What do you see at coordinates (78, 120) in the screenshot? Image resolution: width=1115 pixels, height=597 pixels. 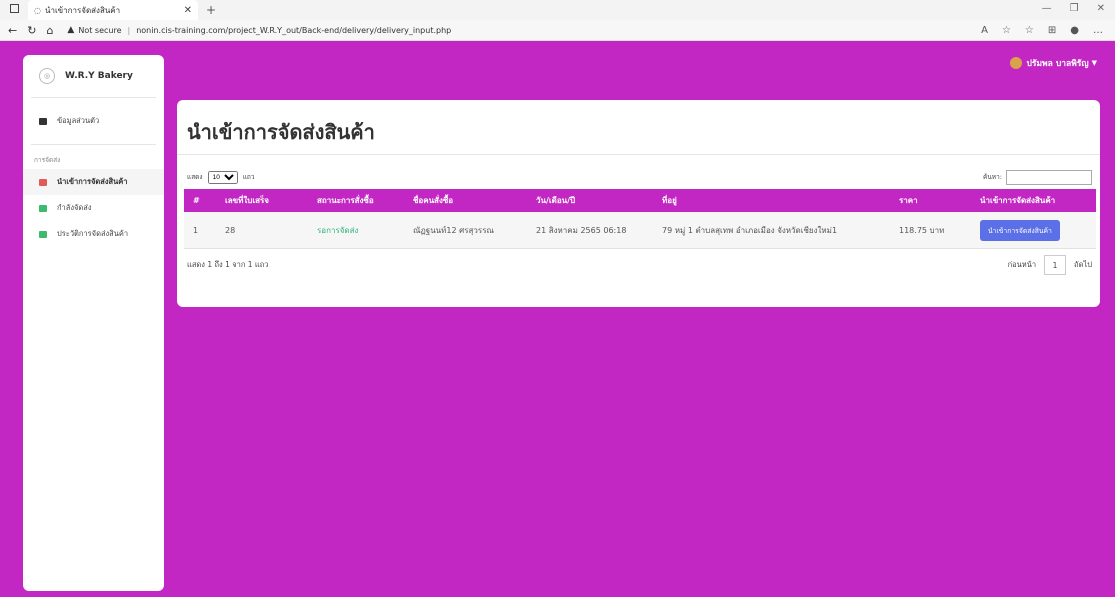 I see `sidebar-item-label: ข้อมูลส่วนตัว` at bounding box center [78, 120].